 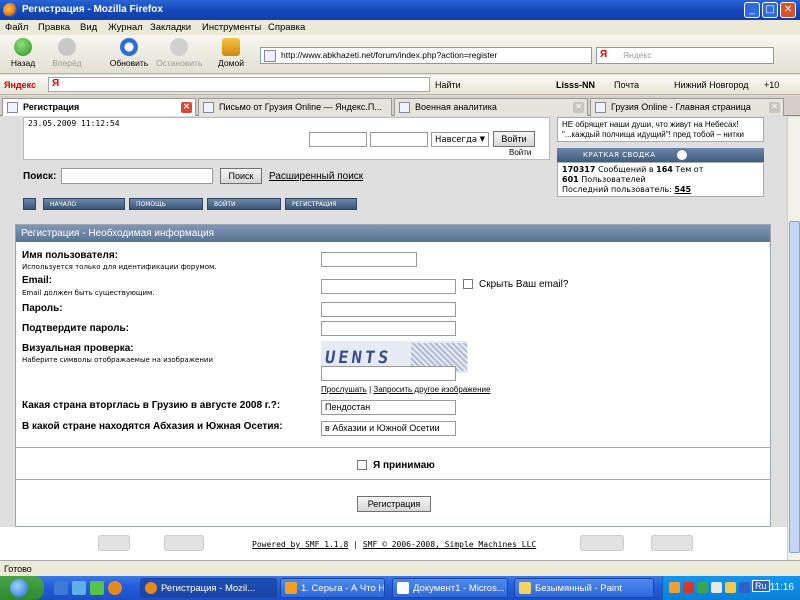 What do you see at coordinates (491, 107) in the screenshot?
I see `tab-military: Военная аналитика ✕` at bounding box center [491, 107].